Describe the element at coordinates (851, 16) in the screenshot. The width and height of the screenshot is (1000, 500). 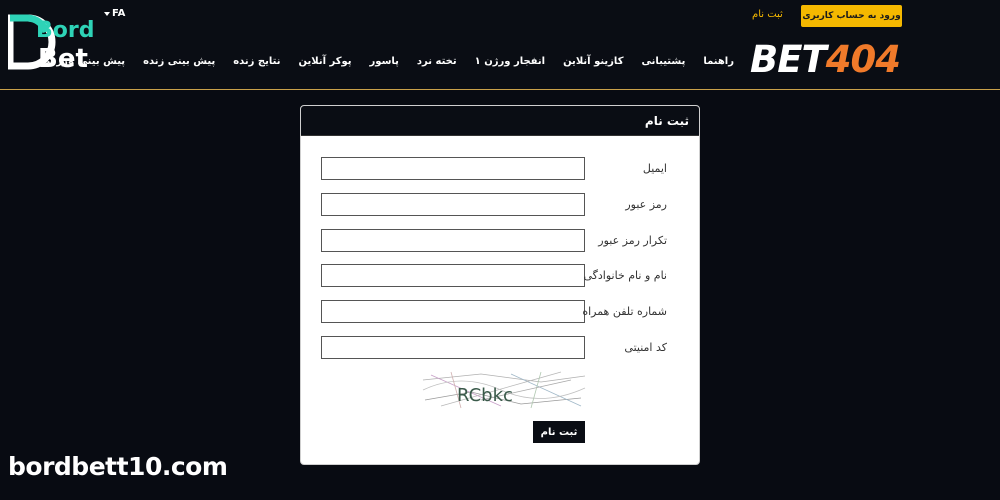
I see `login-button: ورود به حساب کاربری` at that location.